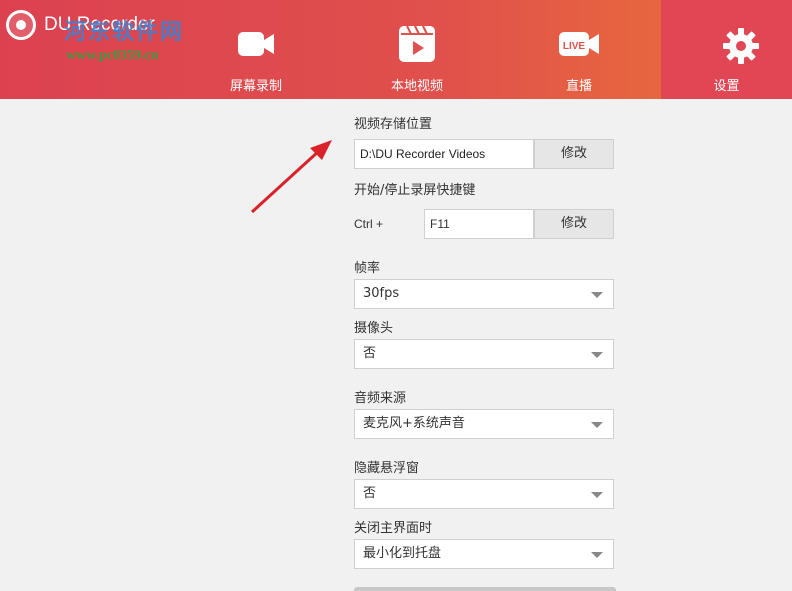  I want to click on camera-select: 否, so click(484, 354).